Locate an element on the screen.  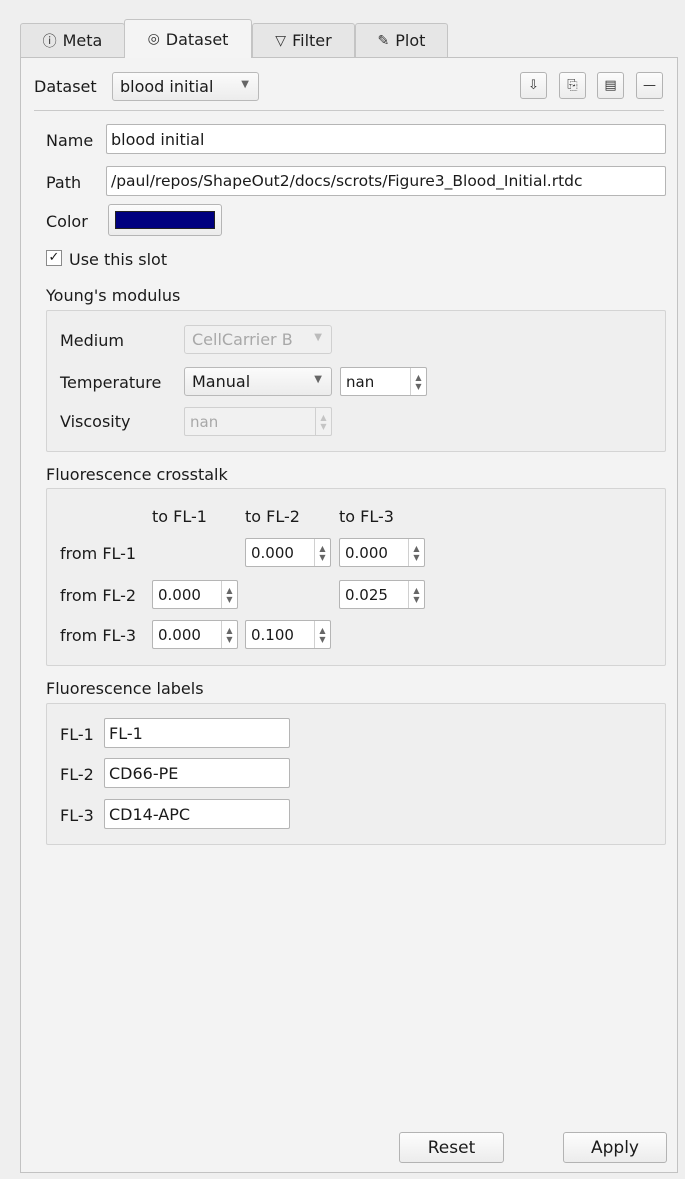
crosstalk-row-label: from FL-2 is located at coordinates (98, 595).